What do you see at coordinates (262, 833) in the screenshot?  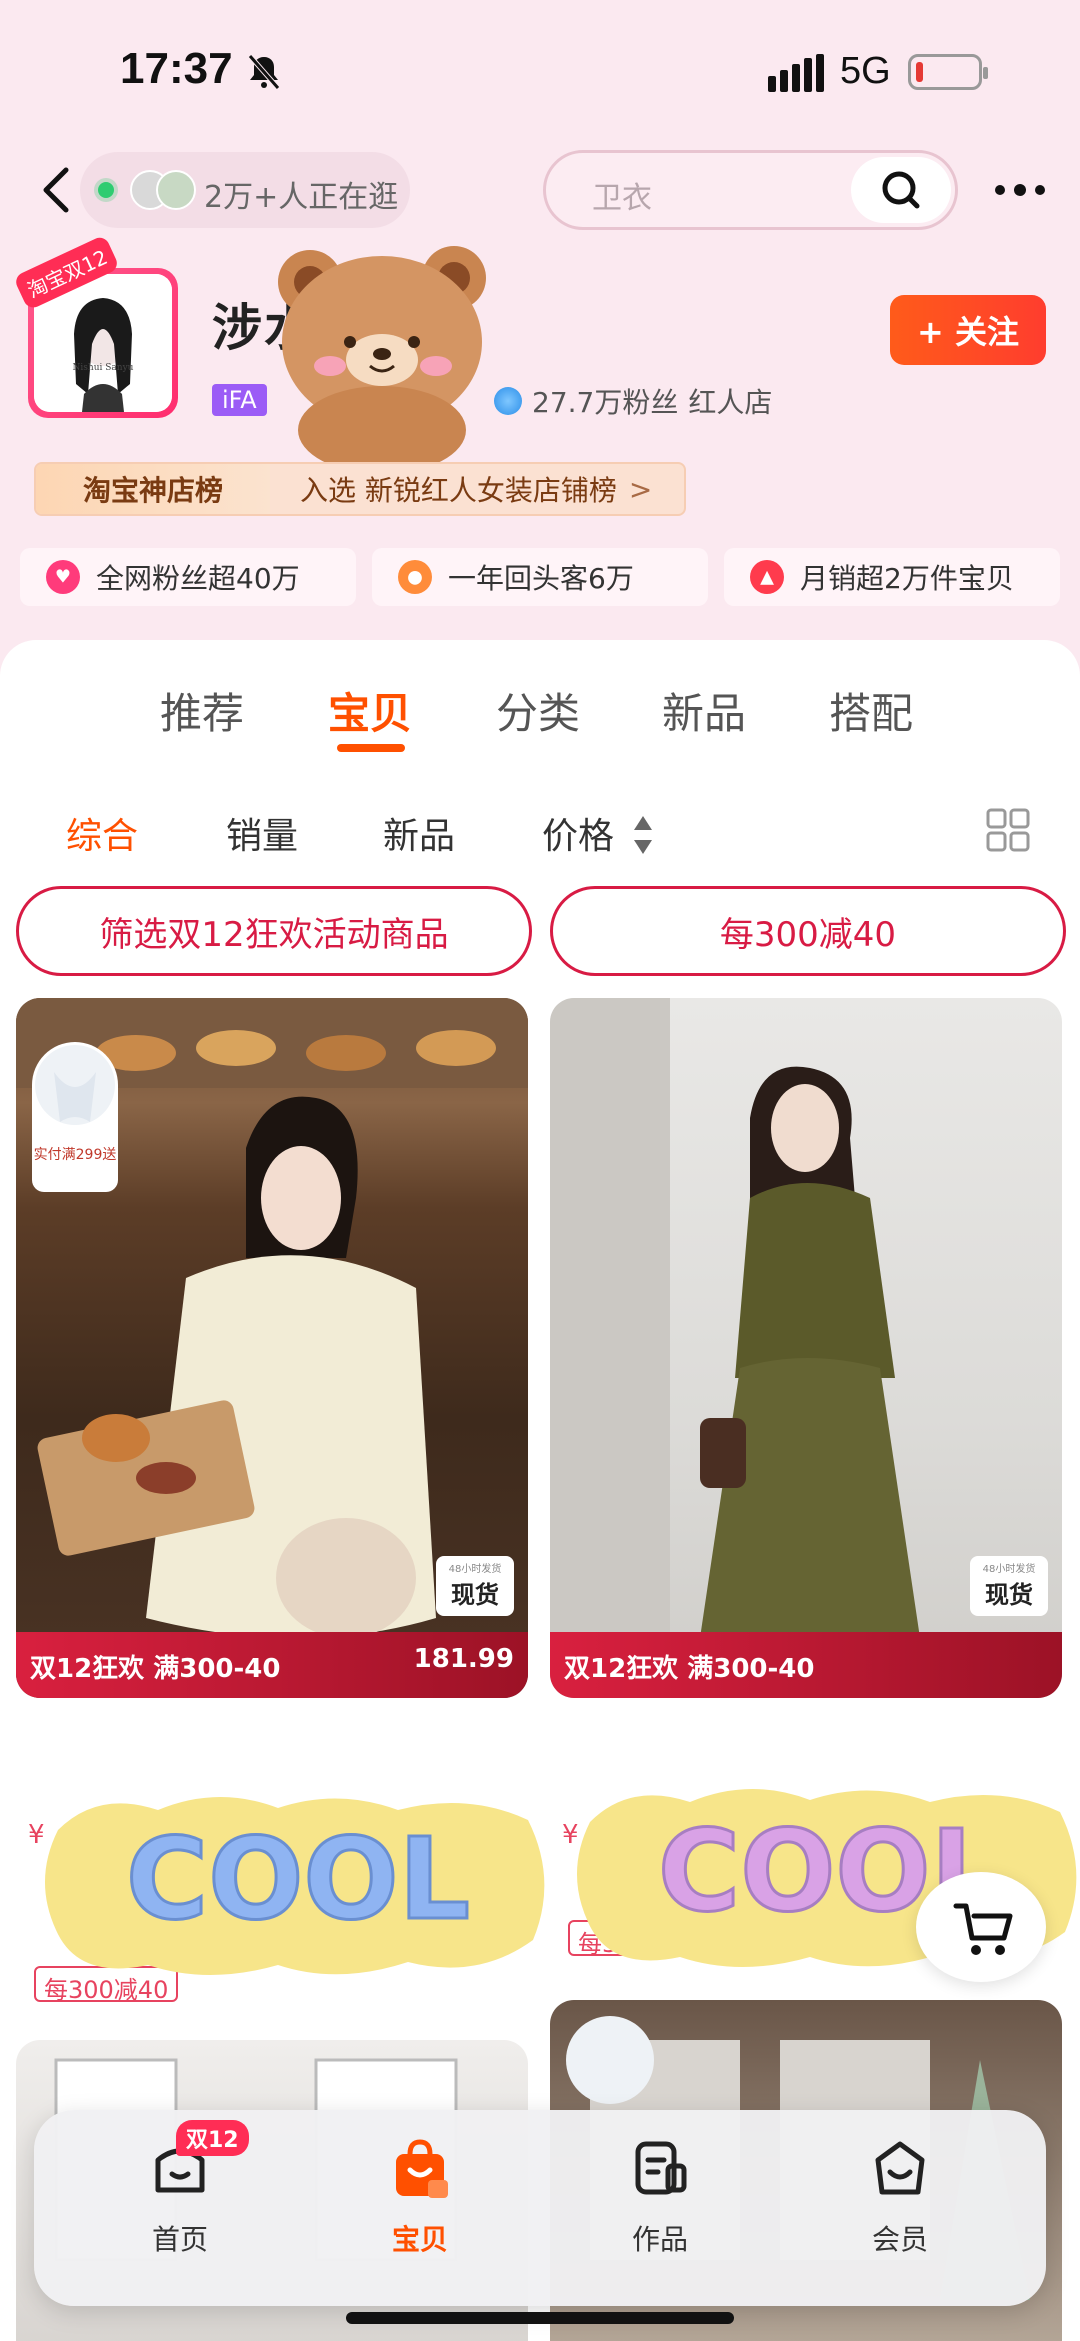 I see `sort-sales: 销量` at bounding box center [262, 833].